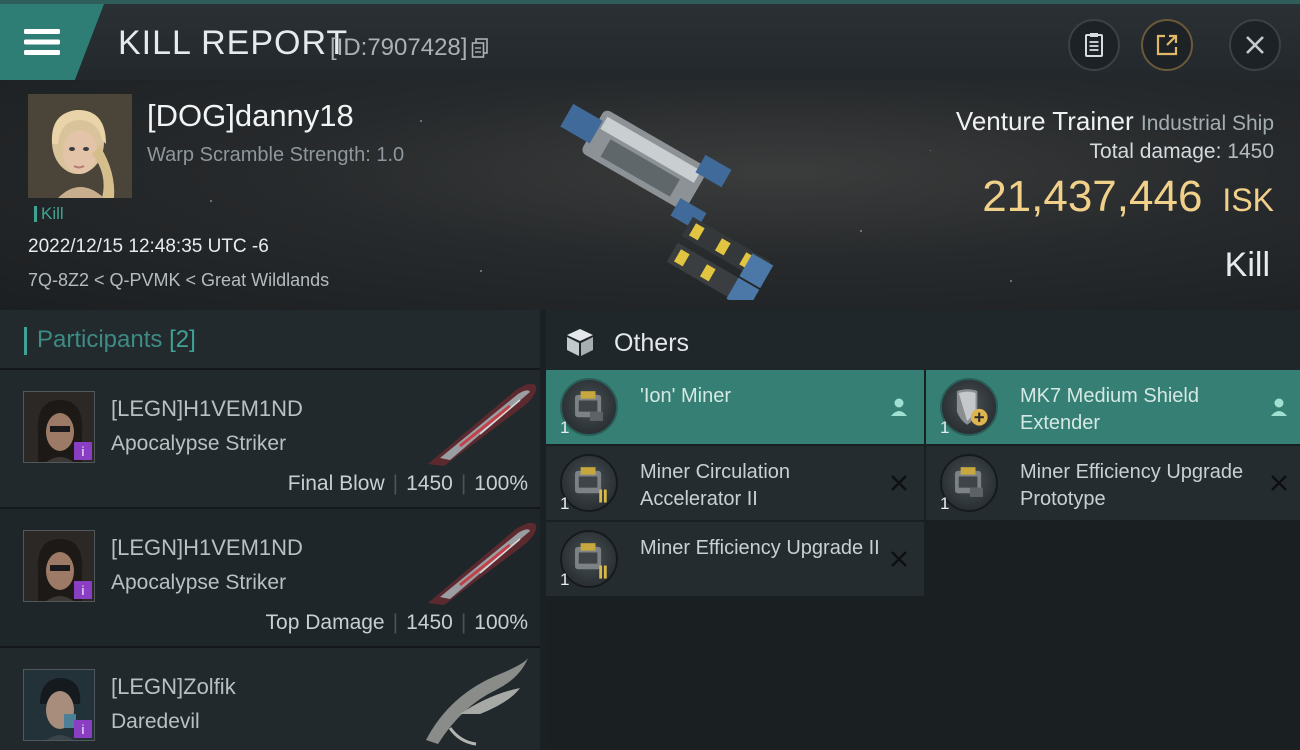  I want to click on item-name: Miner Efficiency Upgrade II, so click(760, 548).